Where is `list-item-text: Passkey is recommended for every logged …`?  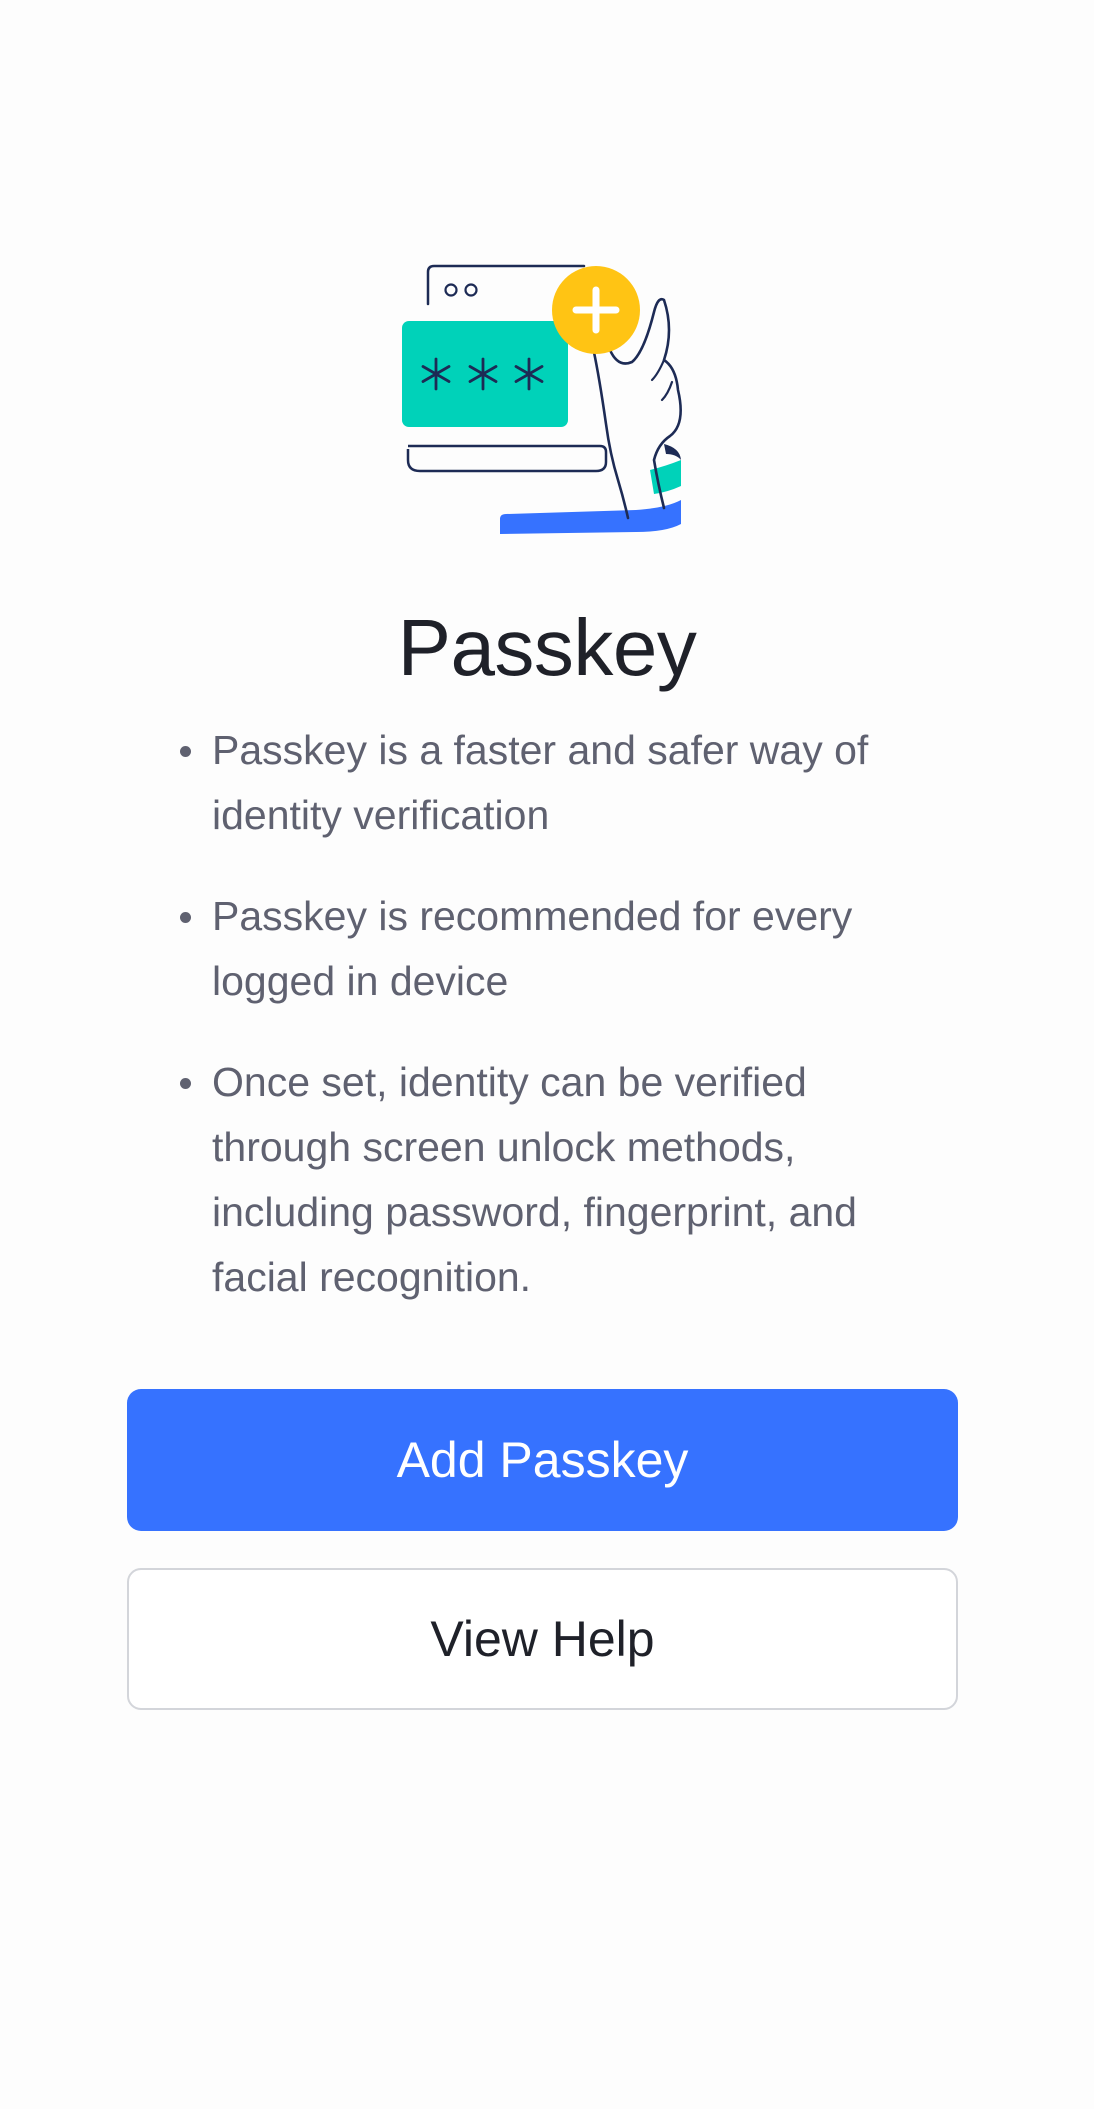
list-item-text: Passkey is recommended for every logged … is located at coordinates (532, 948).